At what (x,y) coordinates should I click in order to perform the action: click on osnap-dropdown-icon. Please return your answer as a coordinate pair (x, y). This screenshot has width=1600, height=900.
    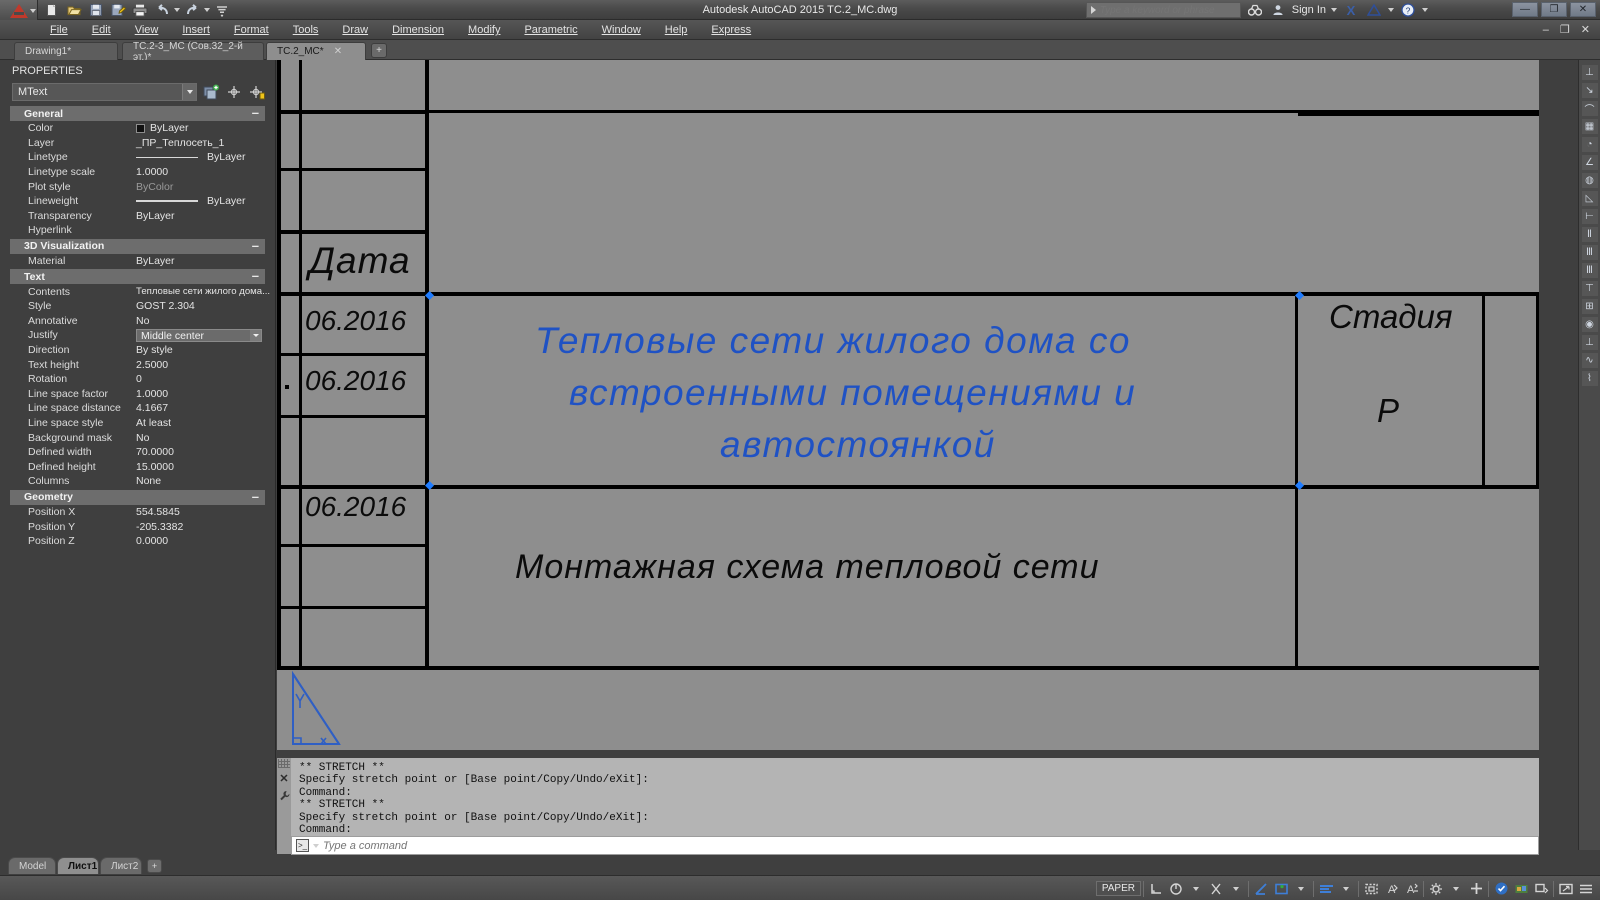
    Looking at the image, I should click on (1236, 888).